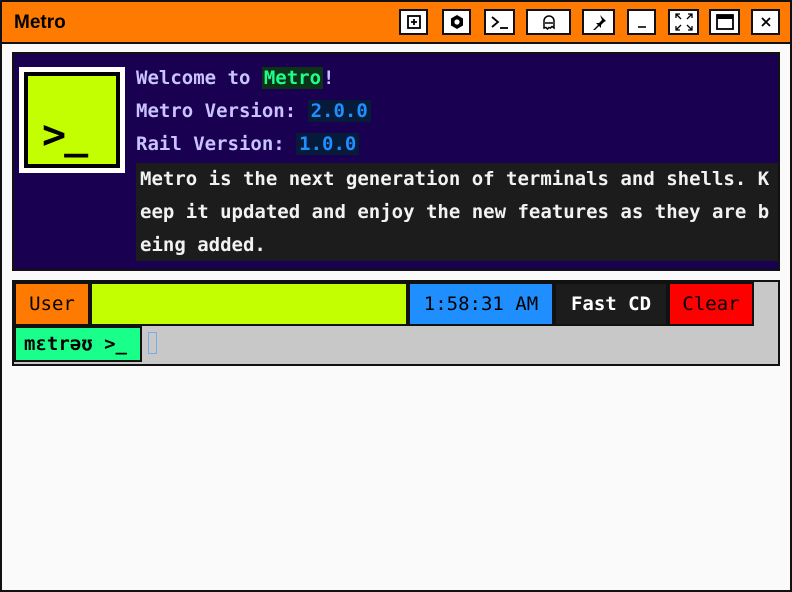 This screenshot has width=792, height=592. I want to click on welcome-line: Welcome to Metro!, so click(235, 78).